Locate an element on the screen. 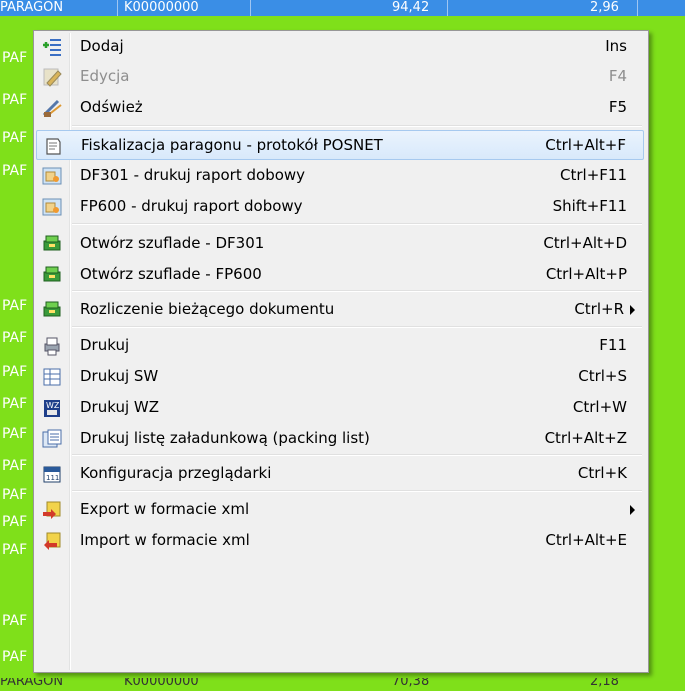 The width and height of the screenshot is (685, 691). menu-item-edycja: Edycja F4 is located at coordinates (340, 77).